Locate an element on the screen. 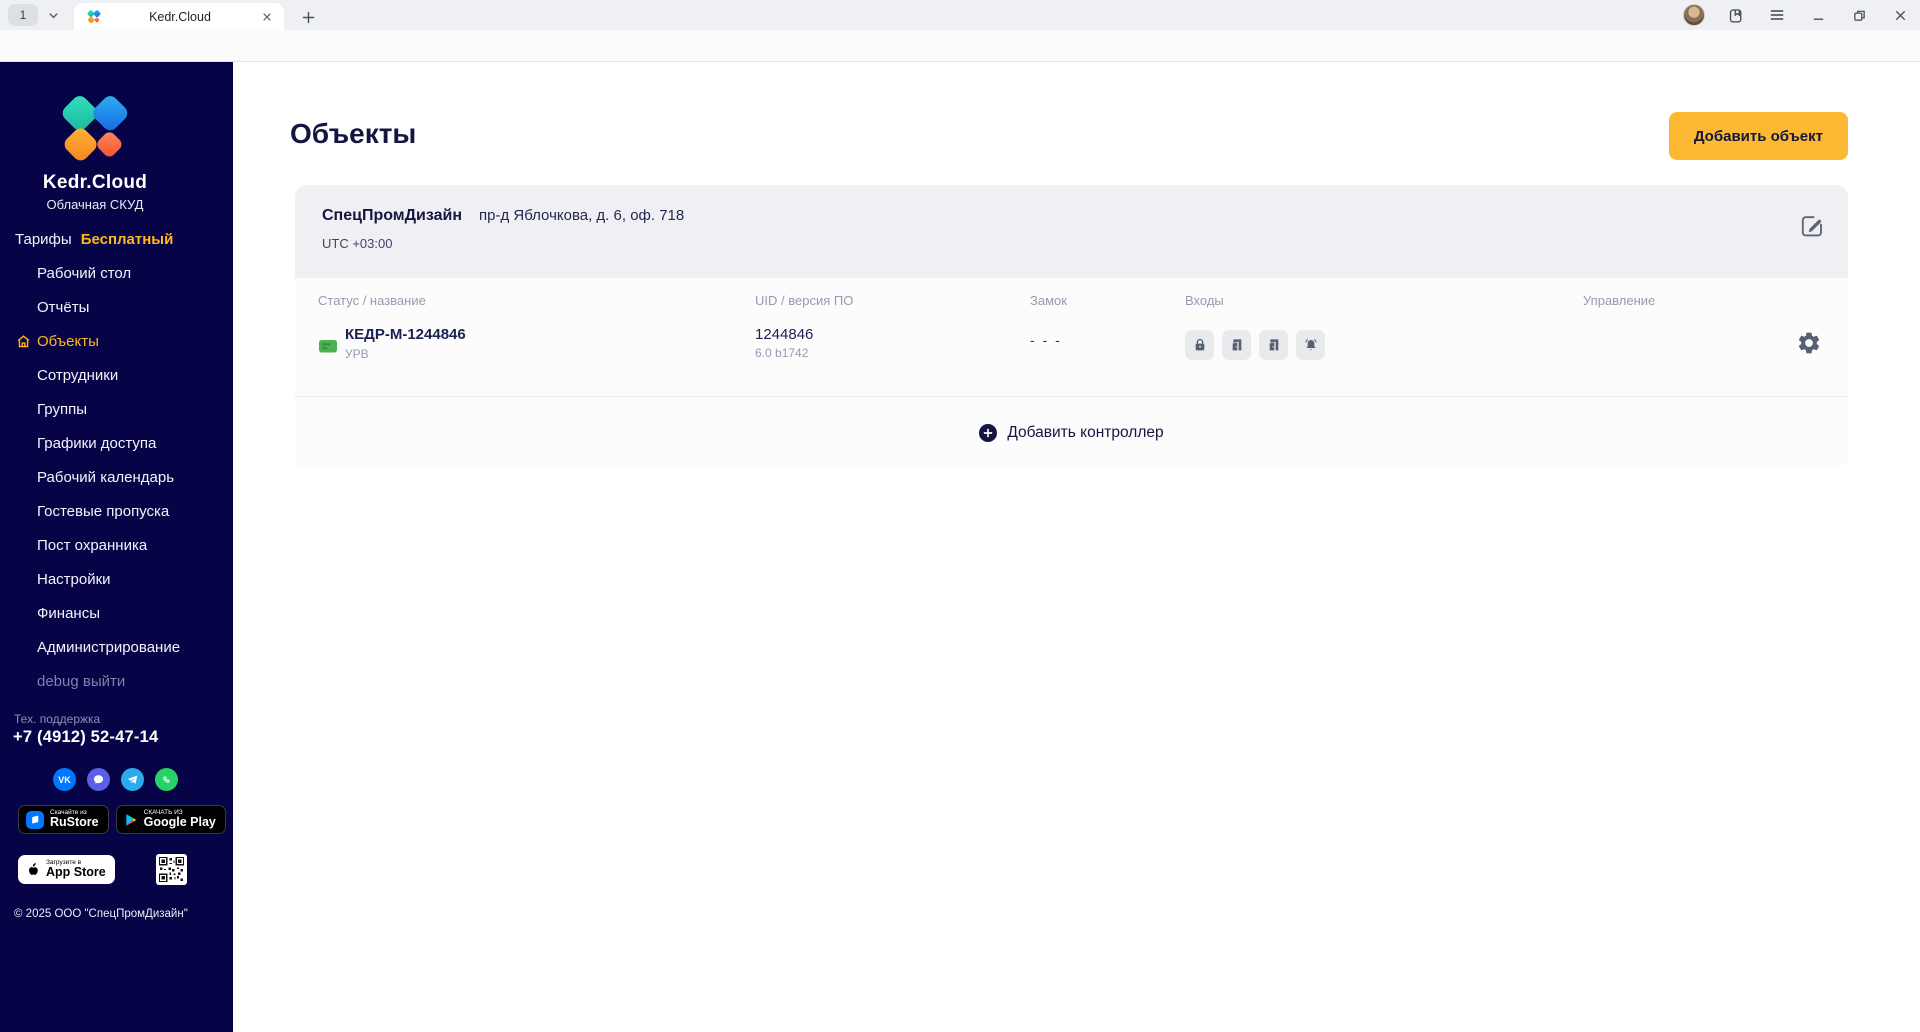 This screenshot has width=1920, height=1032. controller-settings-button is located at coordinates (1809, 343).